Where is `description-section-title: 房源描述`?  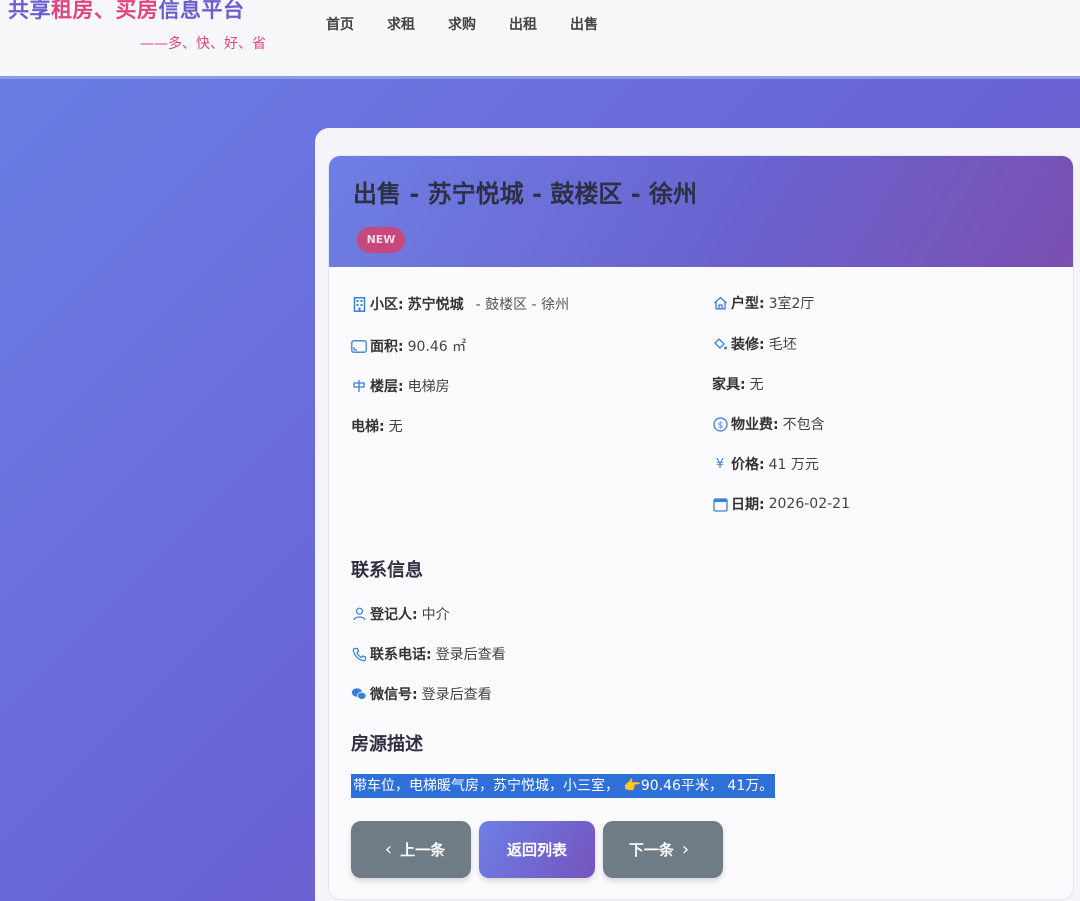 description-section-title: 房源描述 is located at coordinates (387, 744).